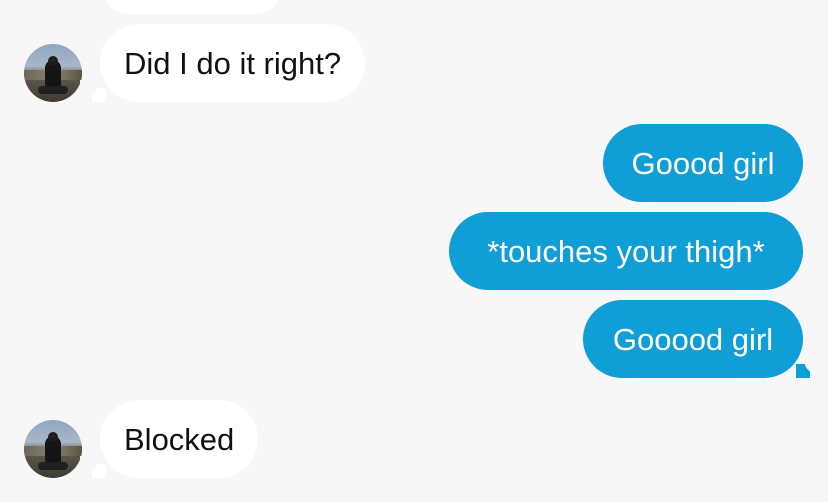  I want to click on message-text: Goood girl, so click(703, 163).